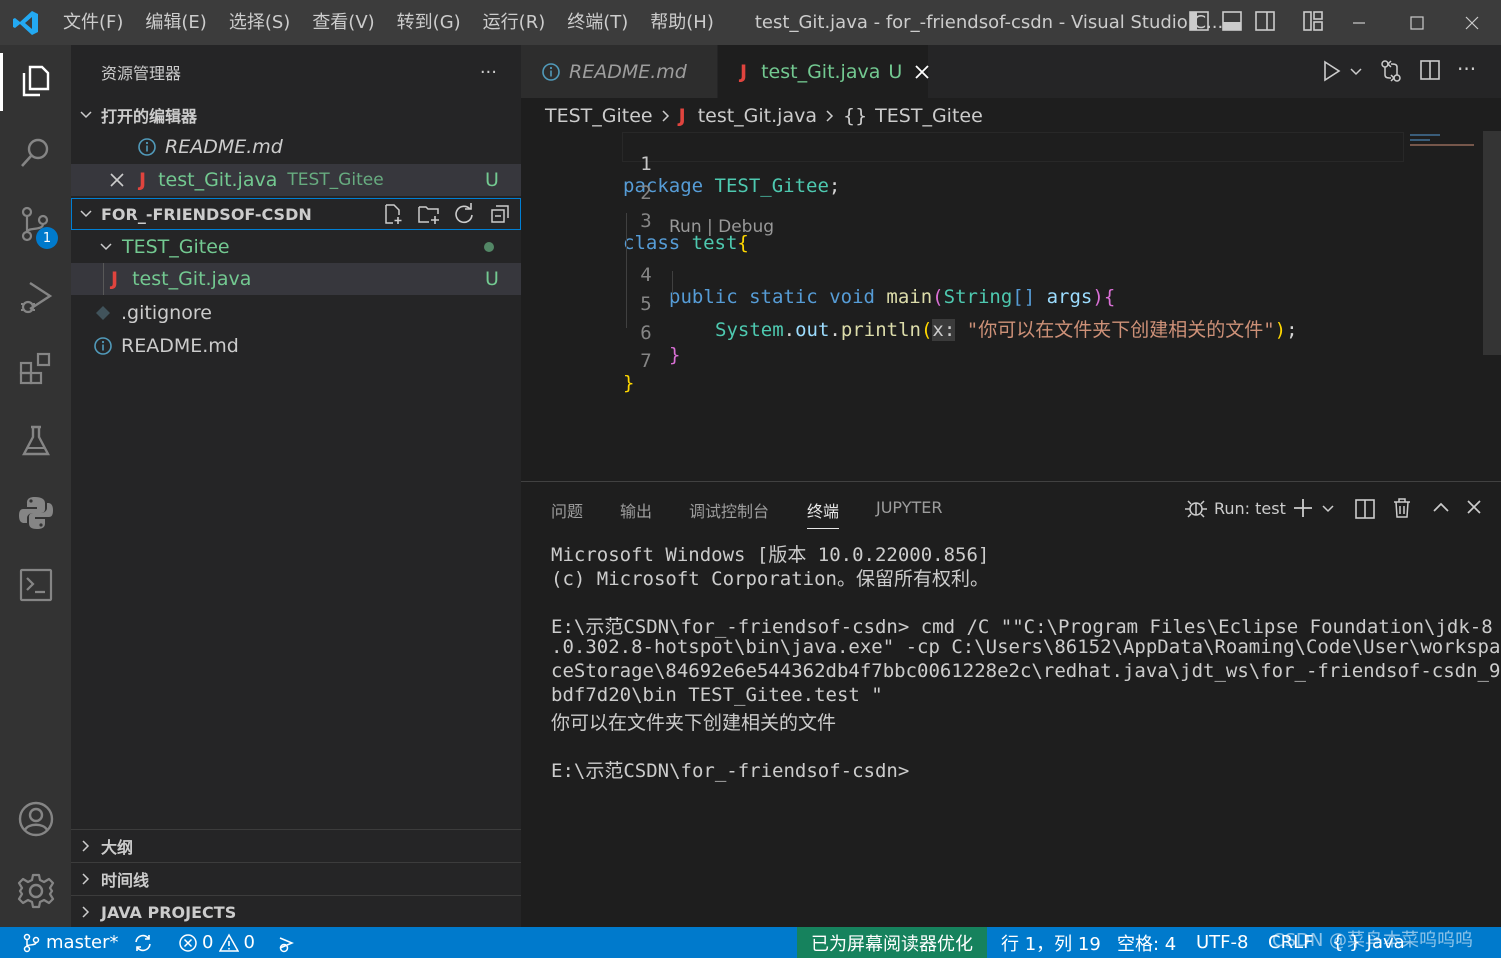 The width and height of the screenshot is (1501, 958). Describe the element at coordinates (944, 330) in the screenshot. I see `inlay-hint: x:` at that location.